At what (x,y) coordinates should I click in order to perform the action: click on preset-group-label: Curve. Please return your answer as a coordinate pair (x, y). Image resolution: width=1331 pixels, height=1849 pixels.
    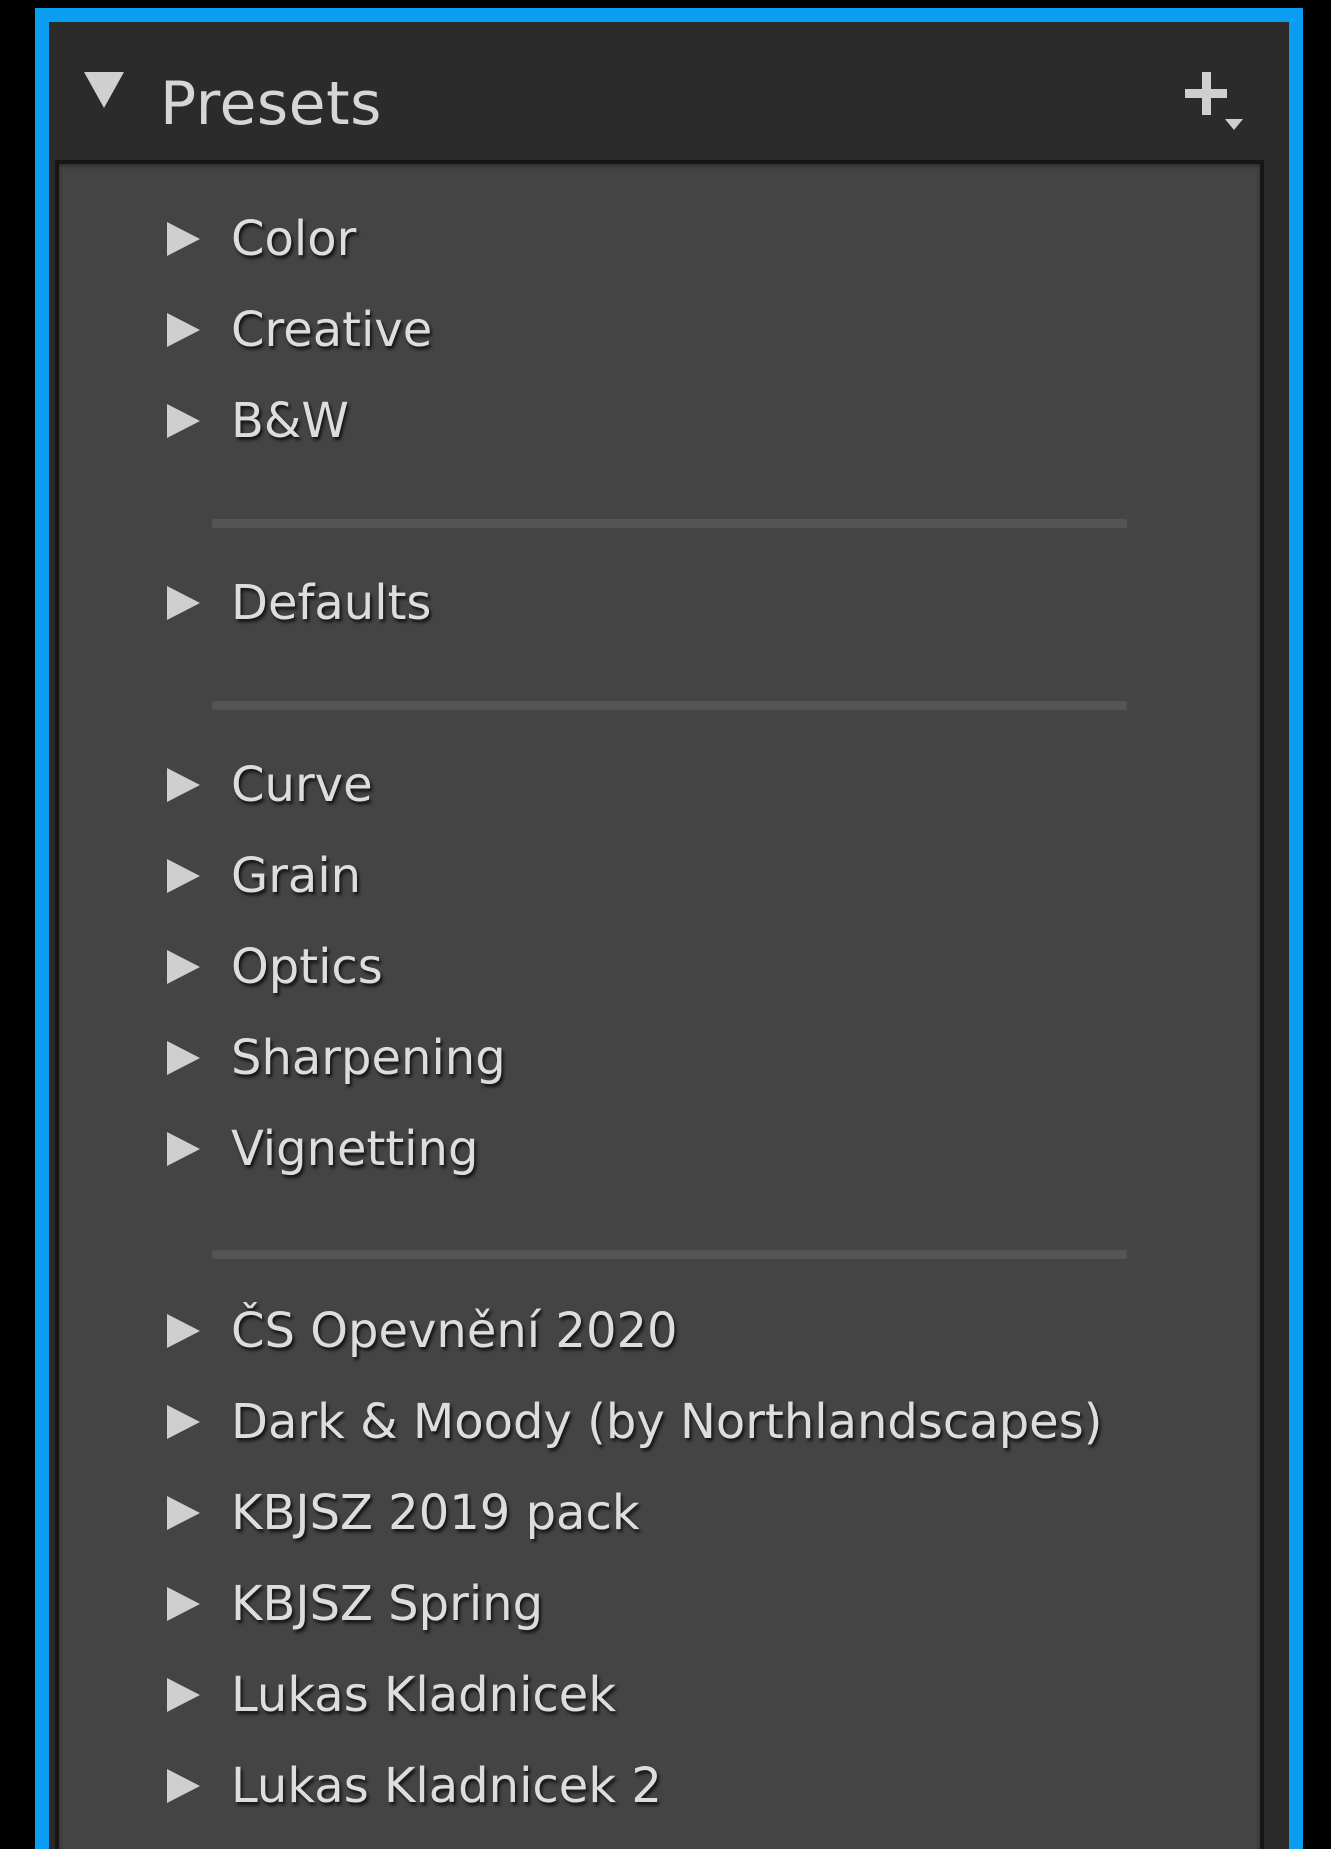
    Looking at the image, I should click on (302, 785).